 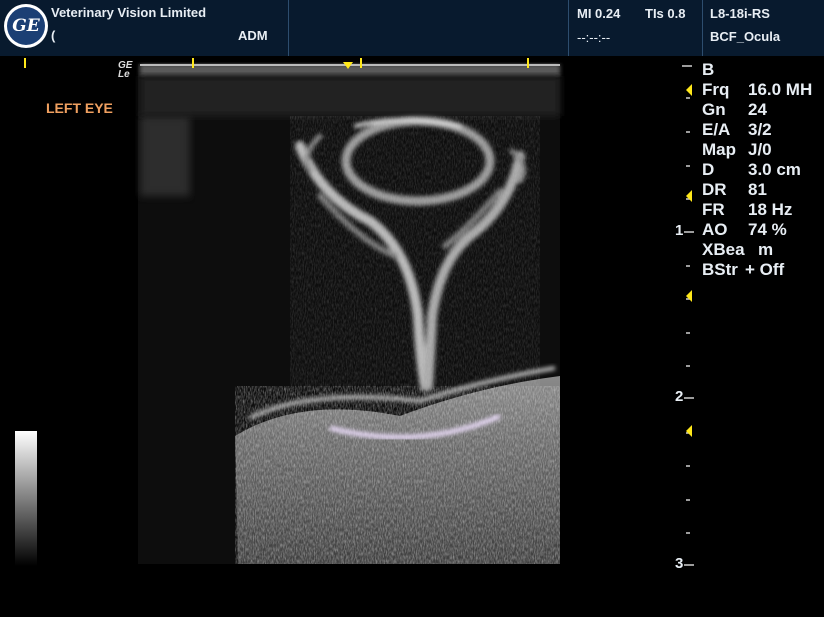 What do you see at coordinates (760, 129) in the screenshot?
I see `param-value: 3/2` at bounding box center [760, 129].